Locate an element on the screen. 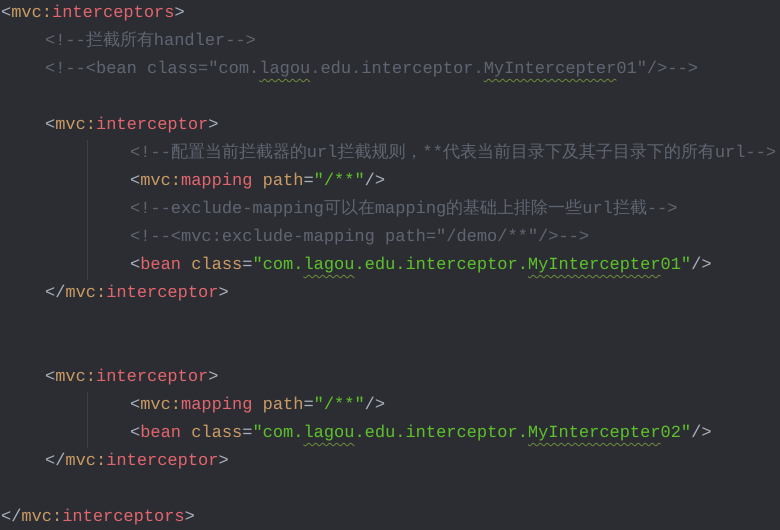 The height and width of the screenshot is (530, 780). code-line: <mvc:interceptors> is located at coordinates (93, 14).